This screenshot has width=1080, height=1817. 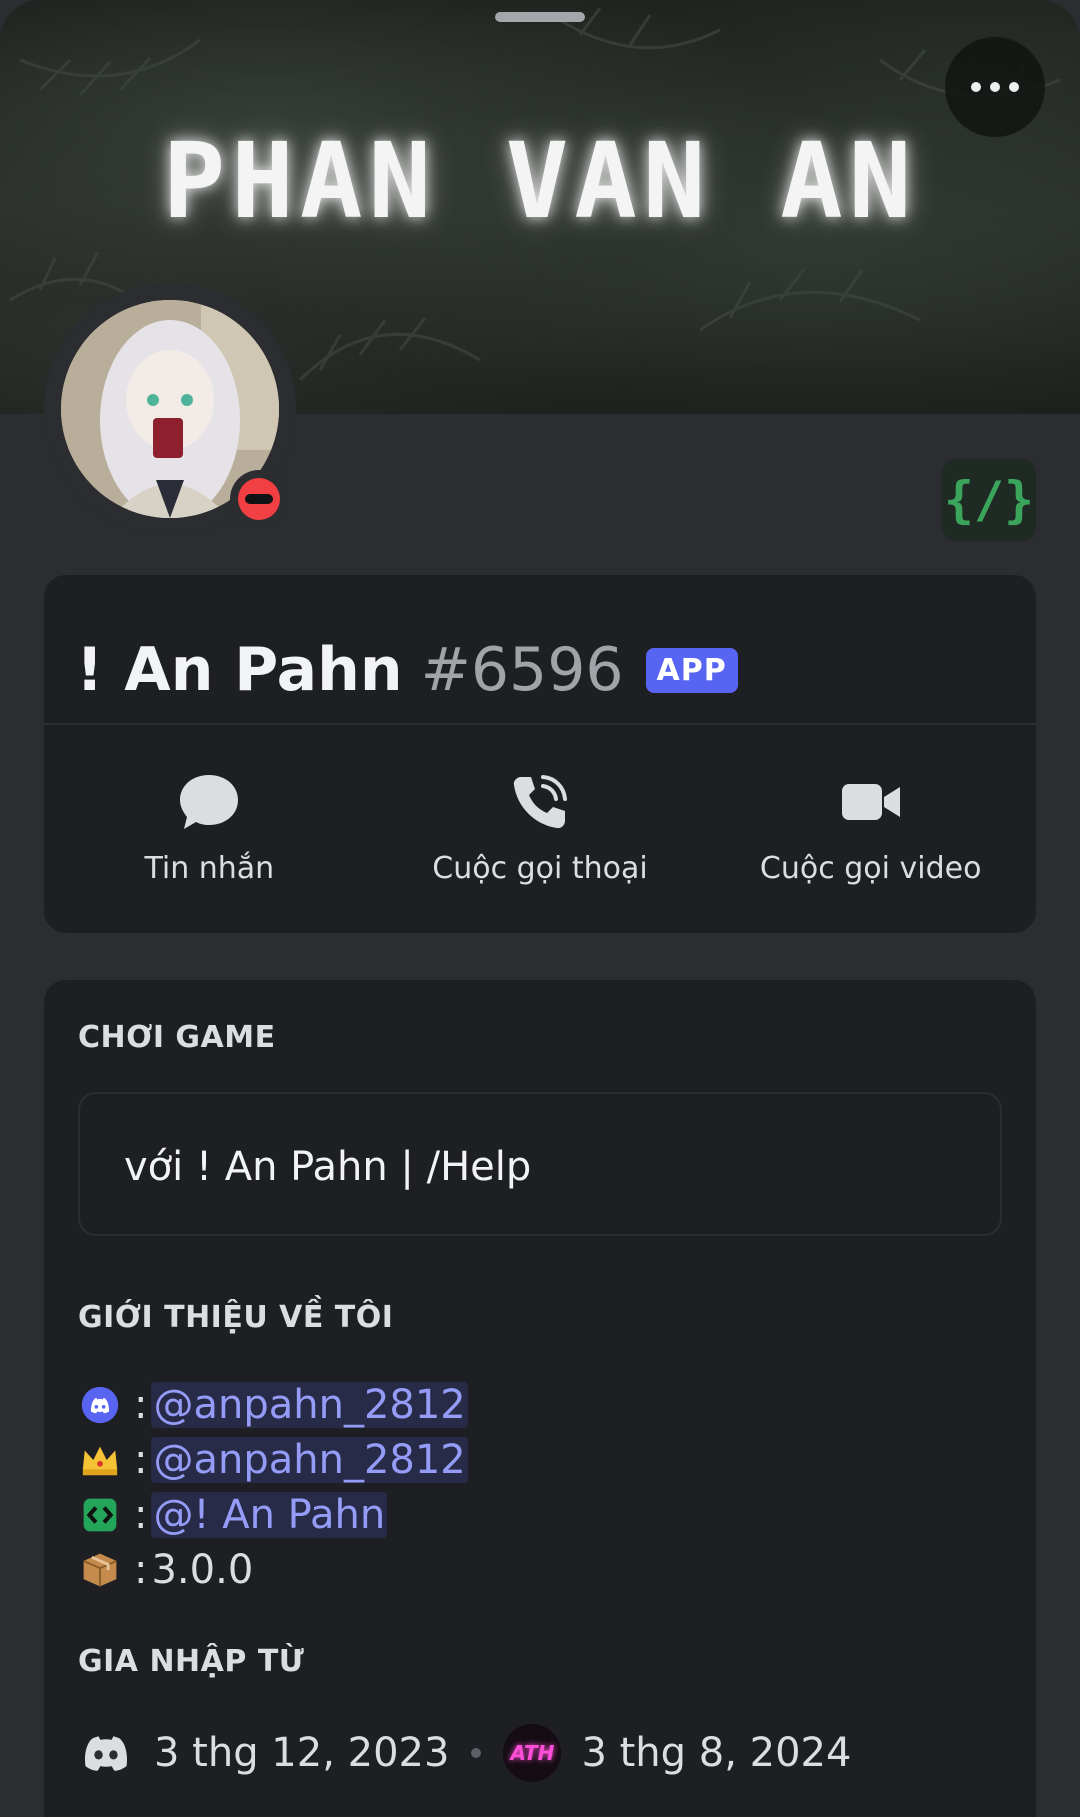 What do you see at coordinates (100, 1515) in the screenshot?
I see `code-icon` at bounding box center [100, 1515].